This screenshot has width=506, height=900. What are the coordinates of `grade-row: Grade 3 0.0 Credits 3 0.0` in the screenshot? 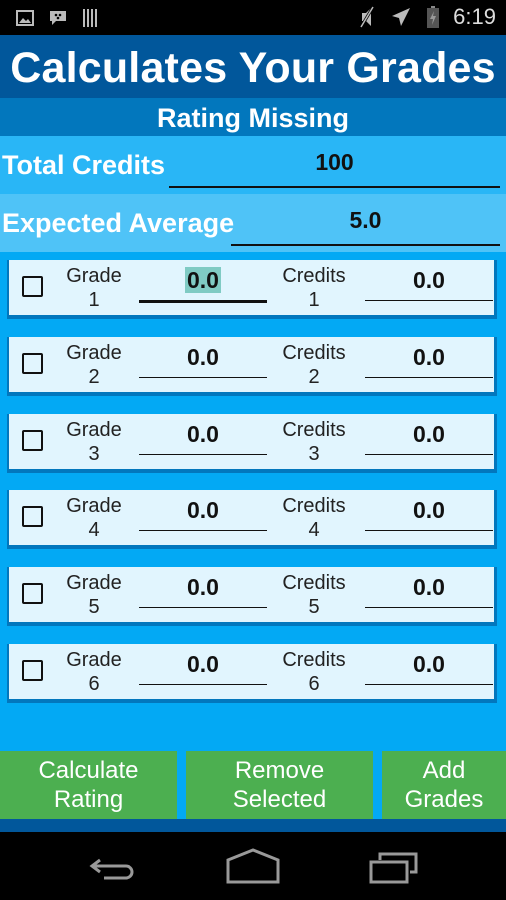 It's located at (252, 443).